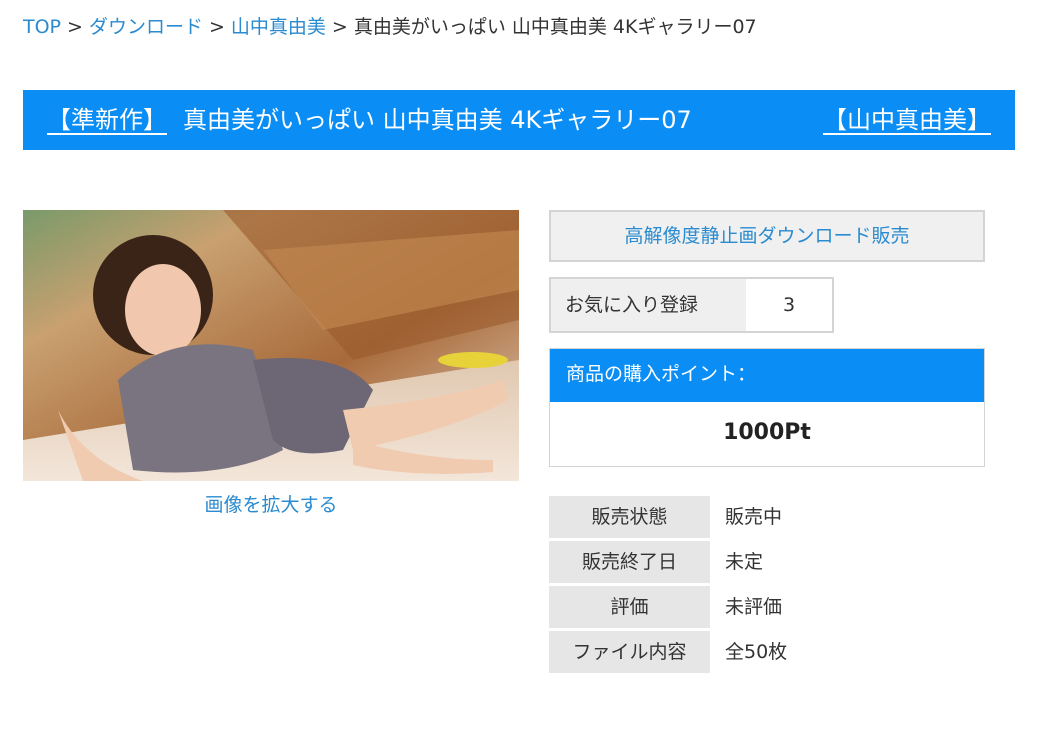 Image resolution: width=1040 pixels, height=740 pixels. I want to click on points-header: 商品の購入ポイント：, so click(767, 375).